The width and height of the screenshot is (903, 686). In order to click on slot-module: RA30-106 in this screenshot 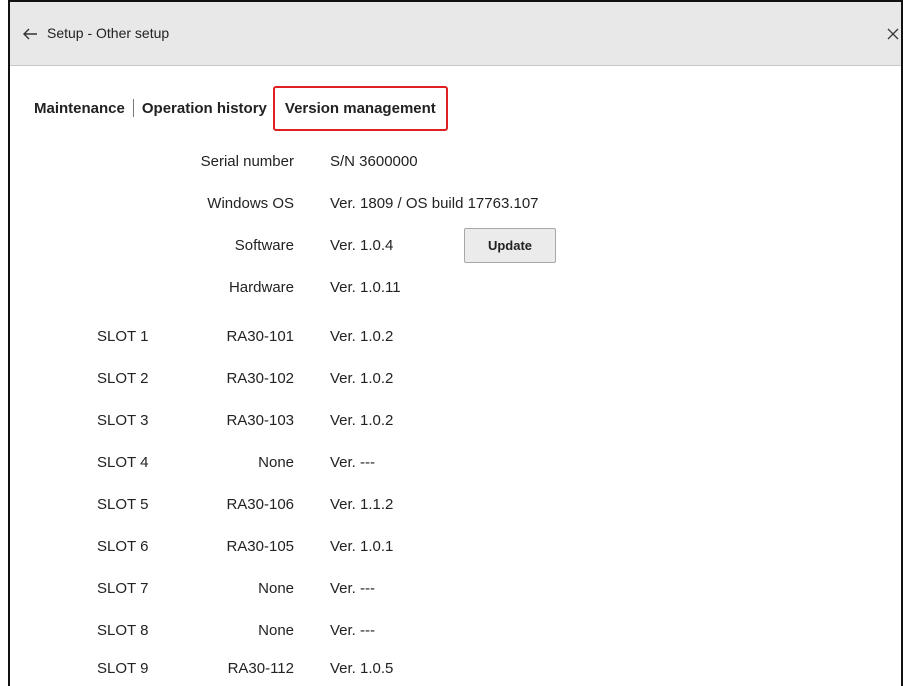, I will do `click(260, 504)`.